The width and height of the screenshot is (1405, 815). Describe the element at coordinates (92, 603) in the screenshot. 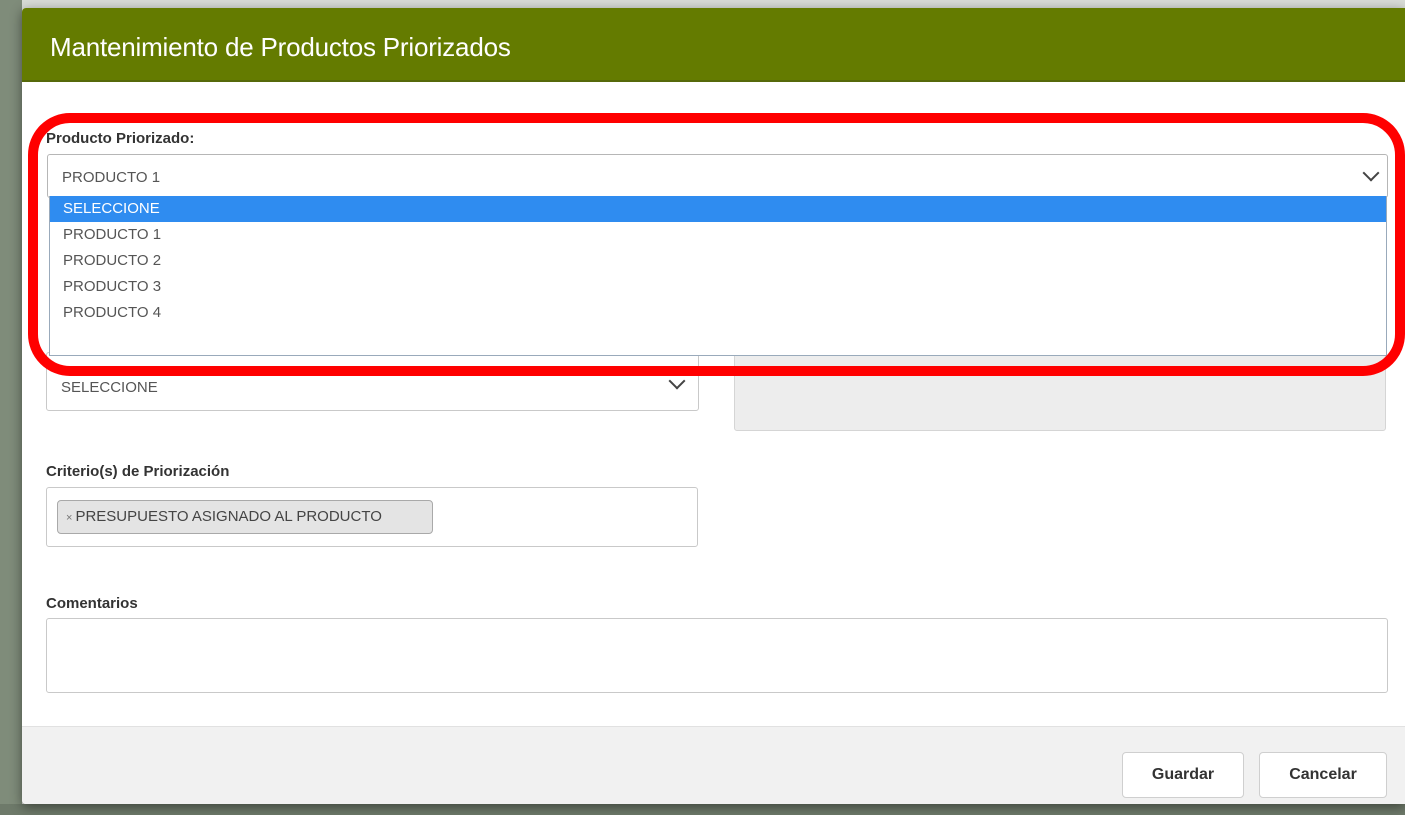

I see `comentarios-label: Comentarios` at that location.